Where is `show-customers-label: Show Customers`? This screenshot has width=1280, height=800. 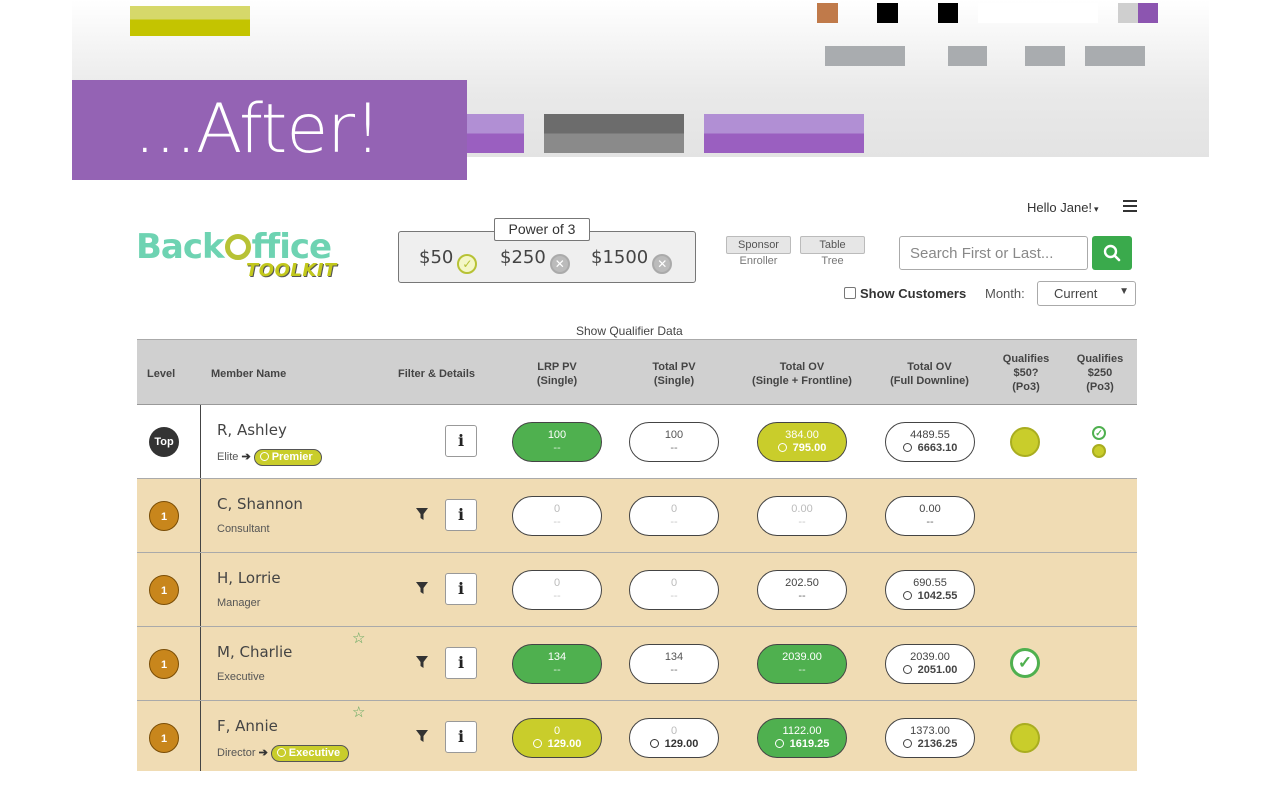
show-customers-label: Show Customers is located at coordinates (913, 293).